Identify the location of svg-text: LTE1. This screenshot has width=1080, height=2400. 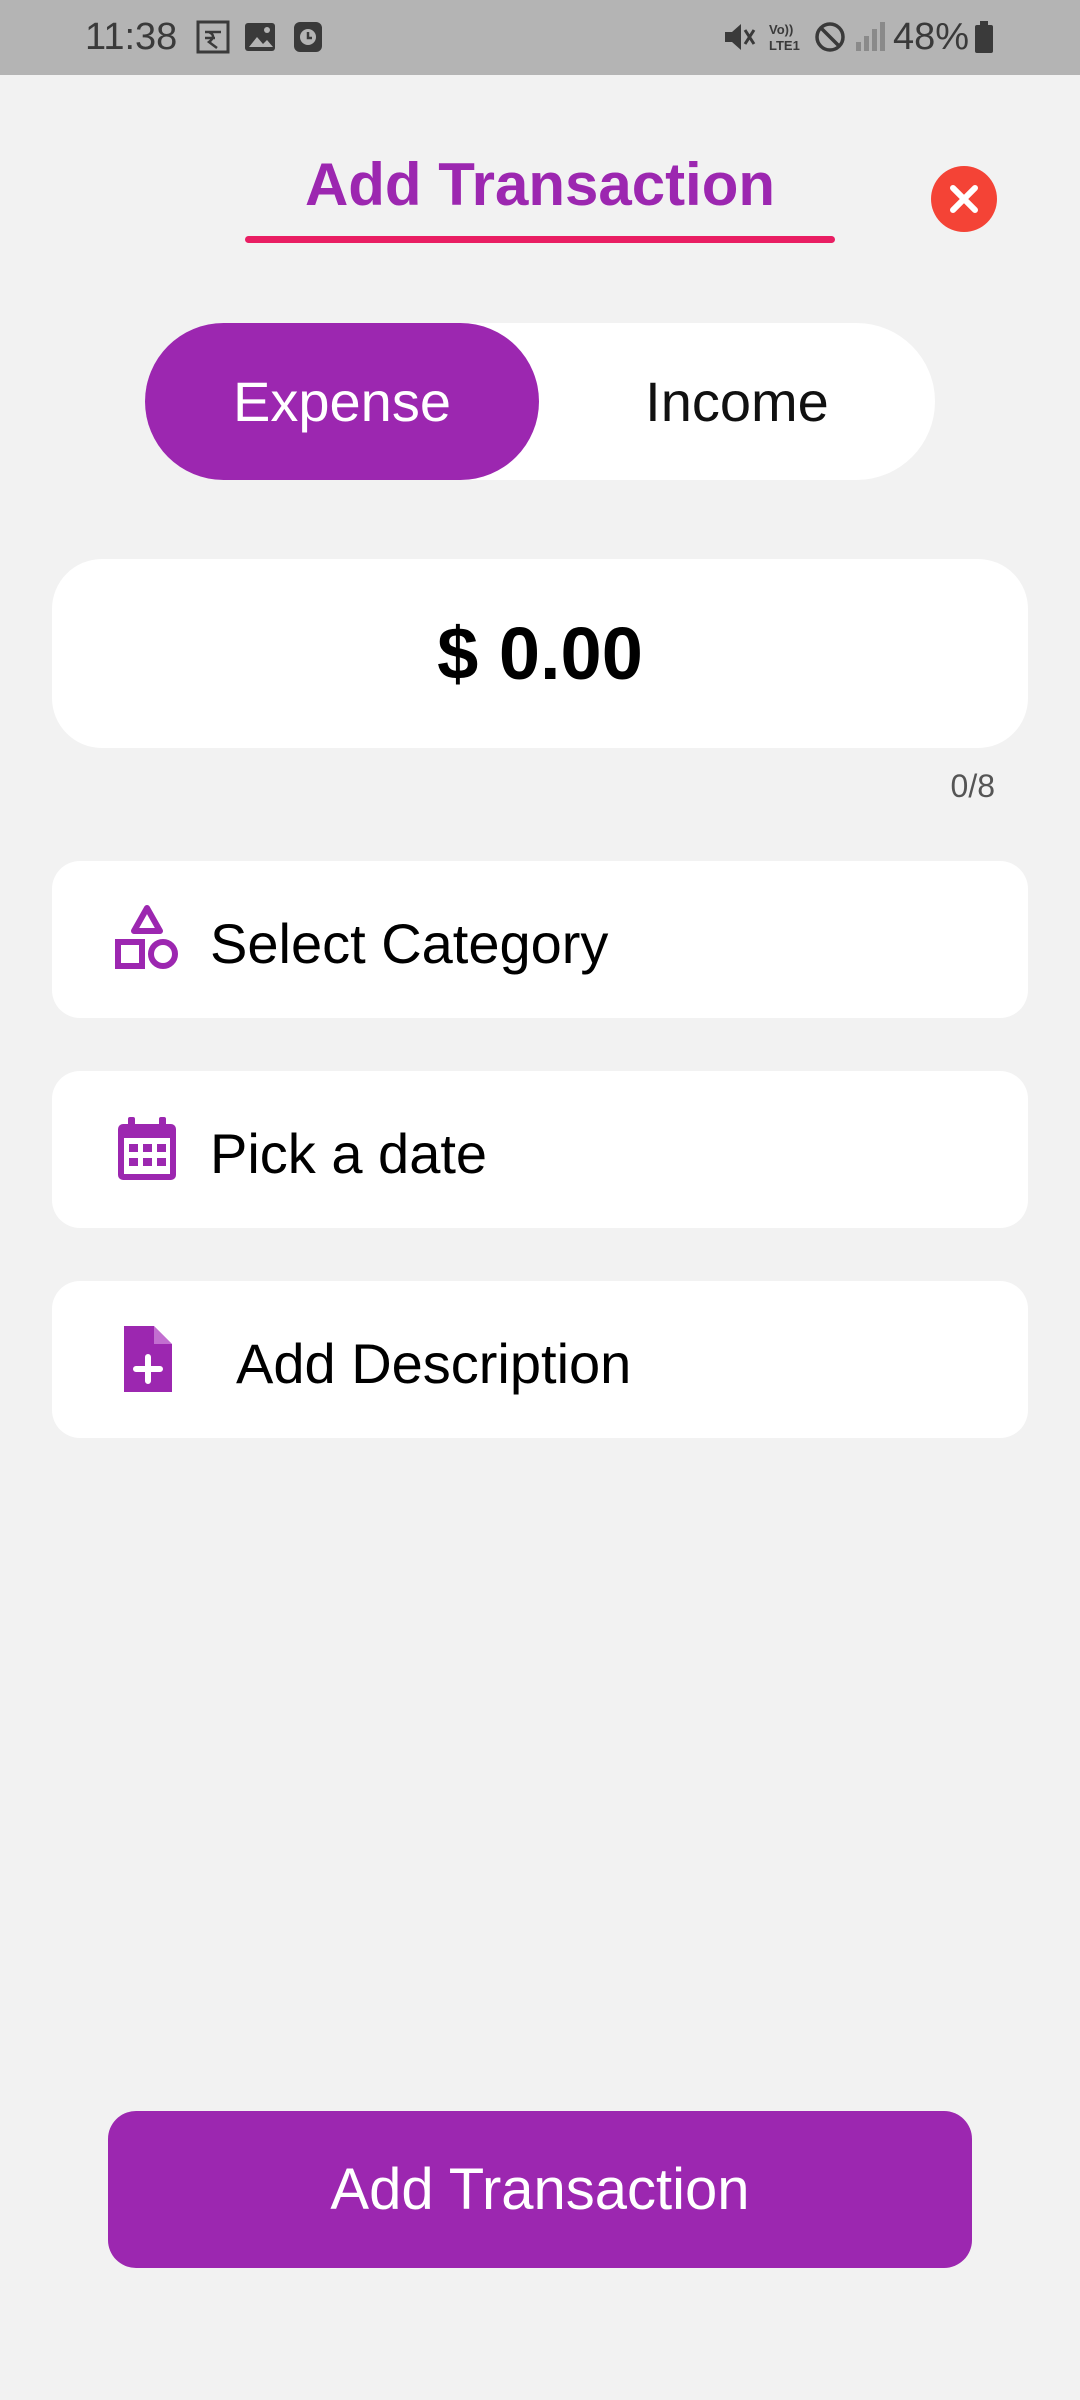
(784, 45).